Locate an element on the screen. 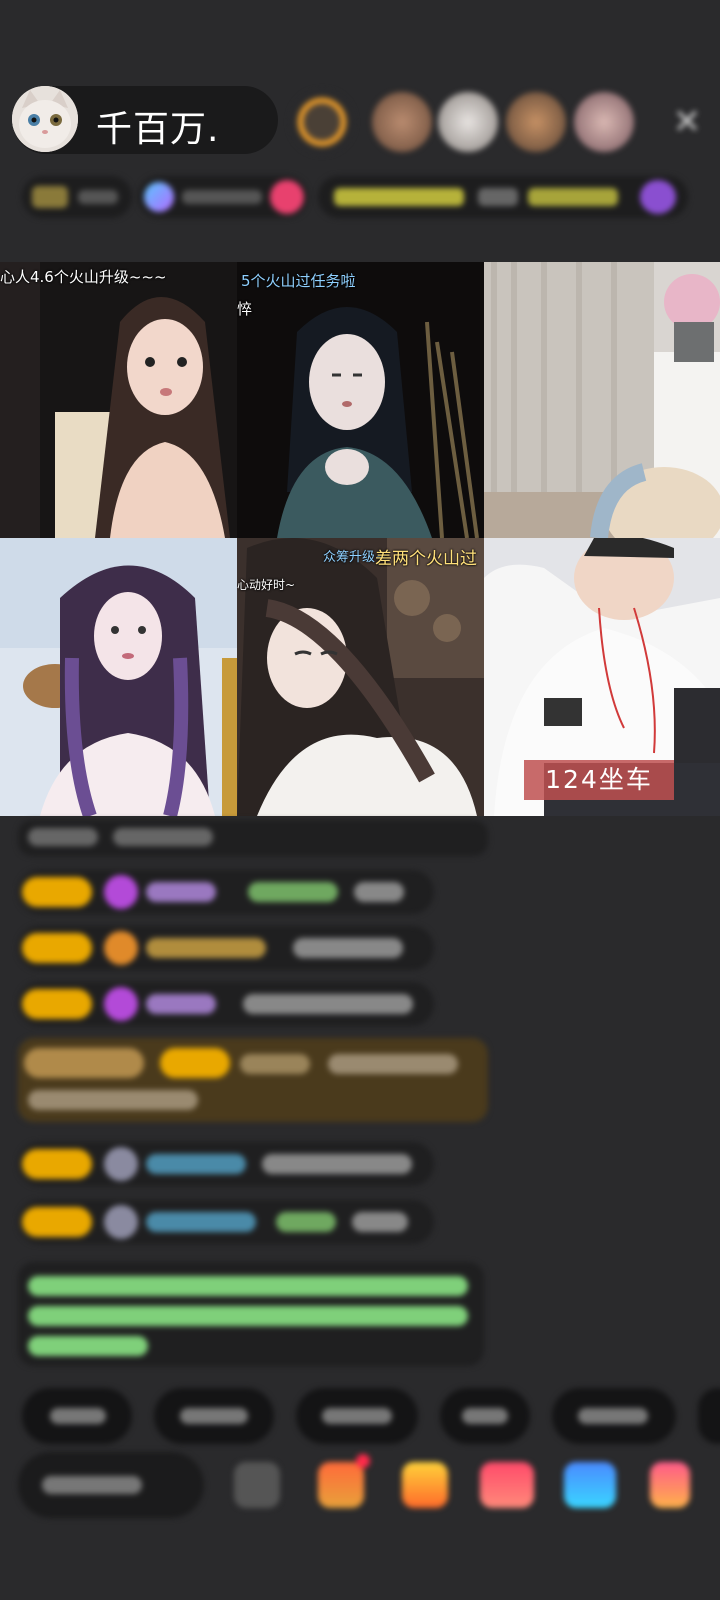  gift-icon is located at coordinates (344, 1481).